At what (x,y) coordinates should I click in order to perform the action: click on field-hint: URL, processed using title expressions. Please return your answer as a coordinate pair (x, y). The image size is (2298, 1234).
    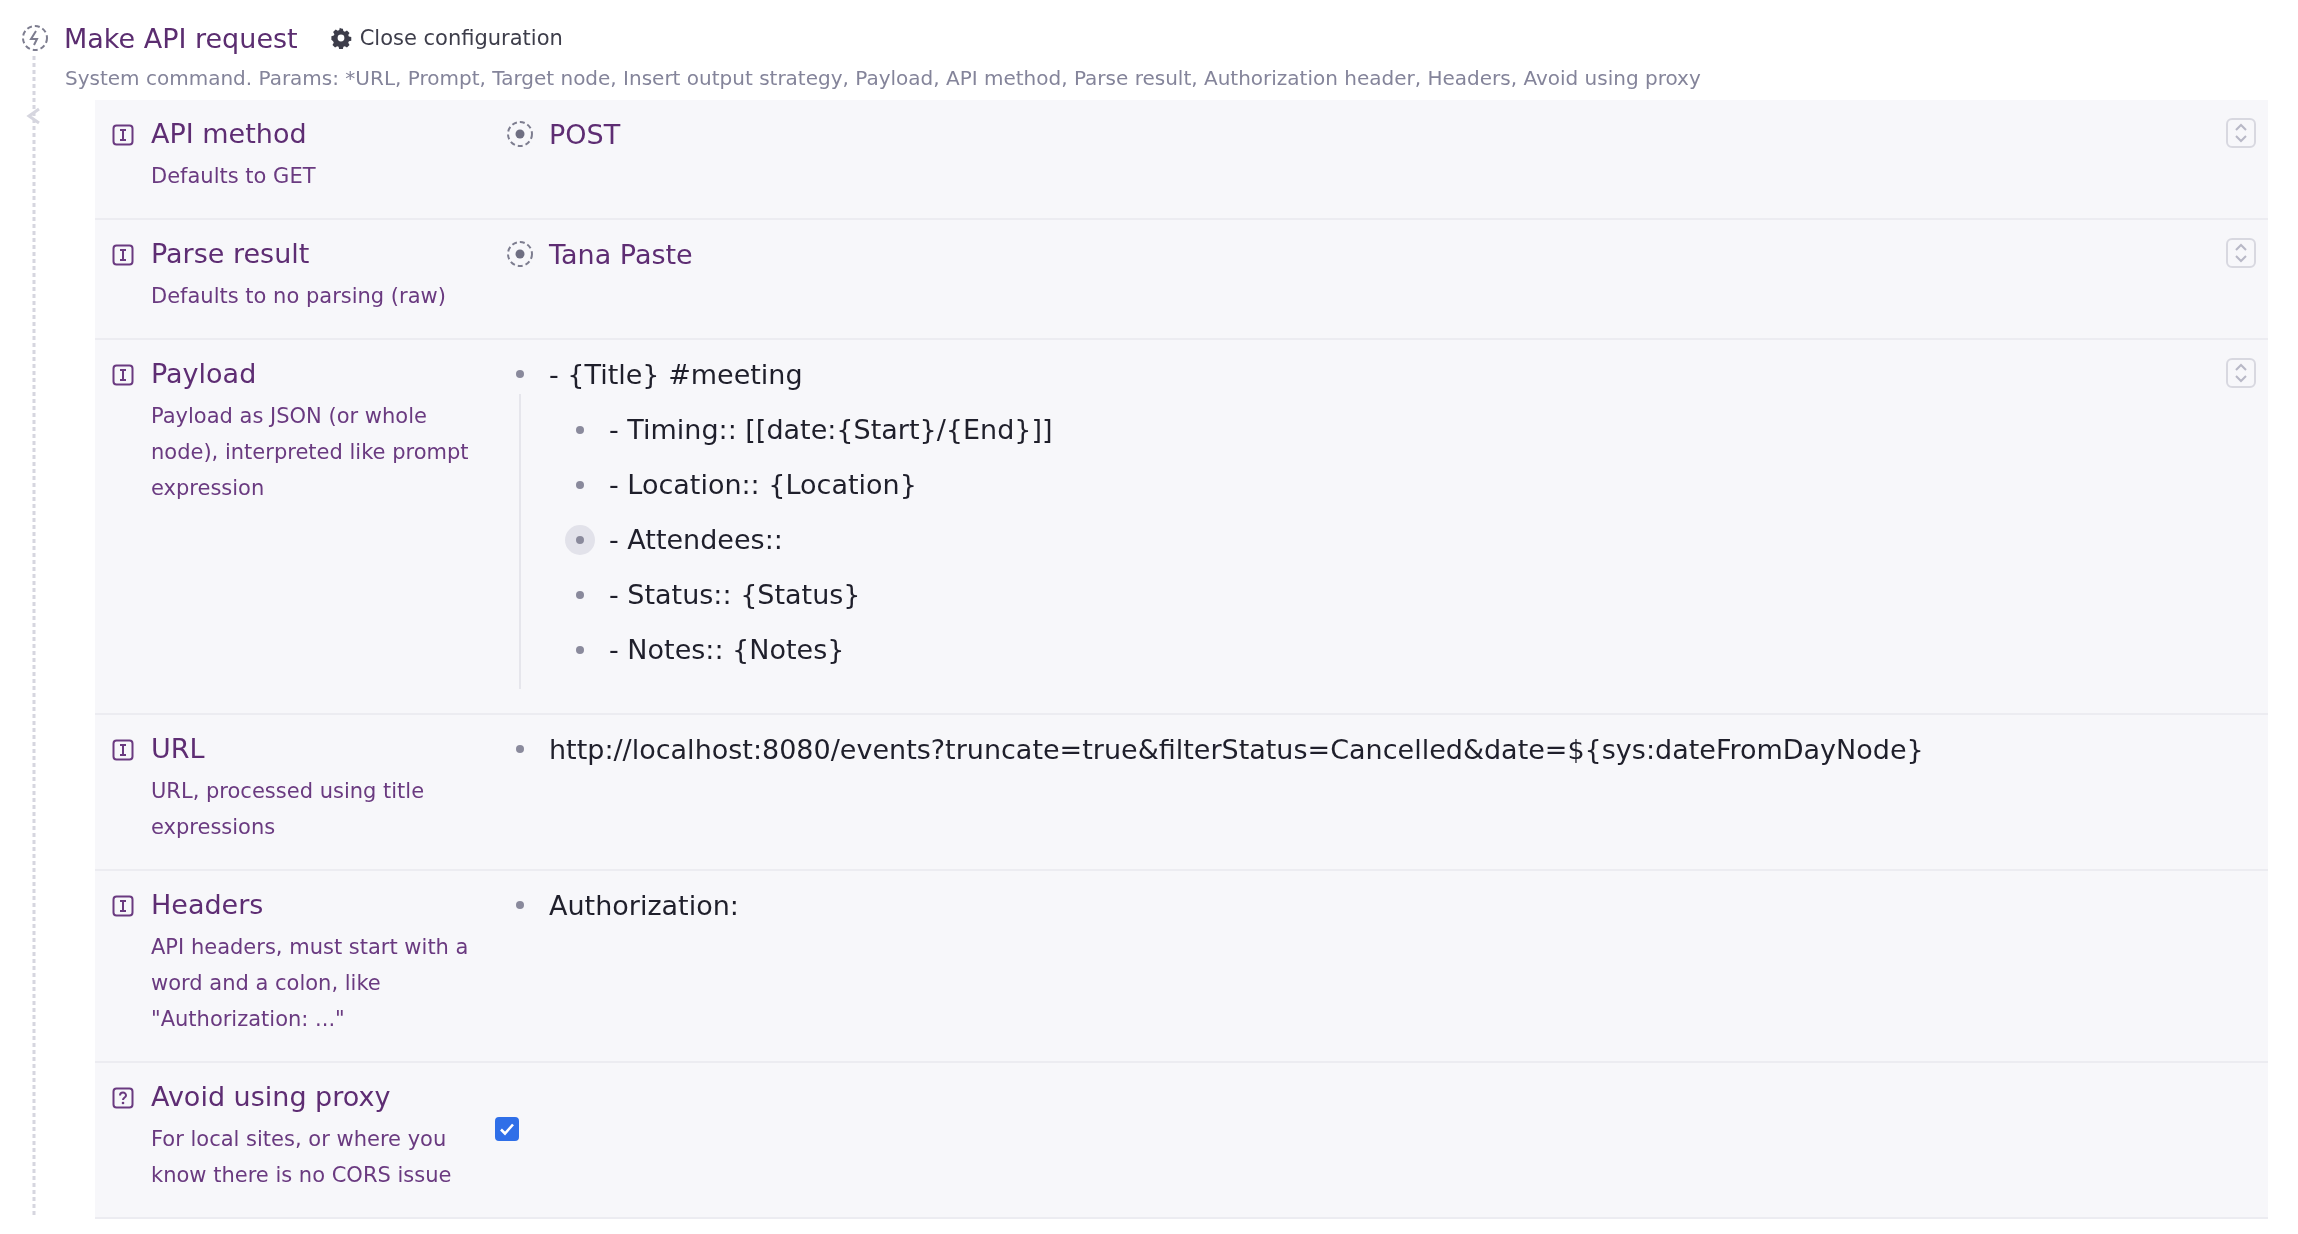
    Looking at the image, I should click on (288, 809).